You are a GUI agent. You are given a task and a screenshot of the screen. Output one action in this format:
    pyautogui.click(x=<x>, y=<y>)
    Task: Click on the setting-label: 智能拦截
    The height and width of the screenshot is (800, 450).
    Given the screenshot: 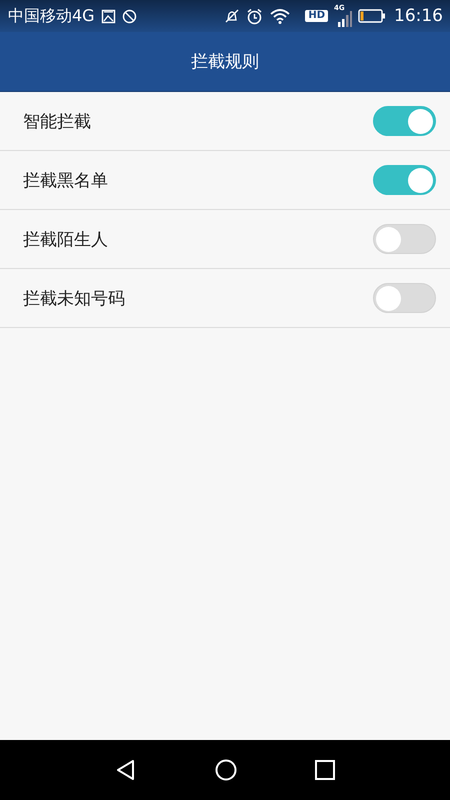 What is the action you would take?
    pyautogui.click(x=57, y=121)
    